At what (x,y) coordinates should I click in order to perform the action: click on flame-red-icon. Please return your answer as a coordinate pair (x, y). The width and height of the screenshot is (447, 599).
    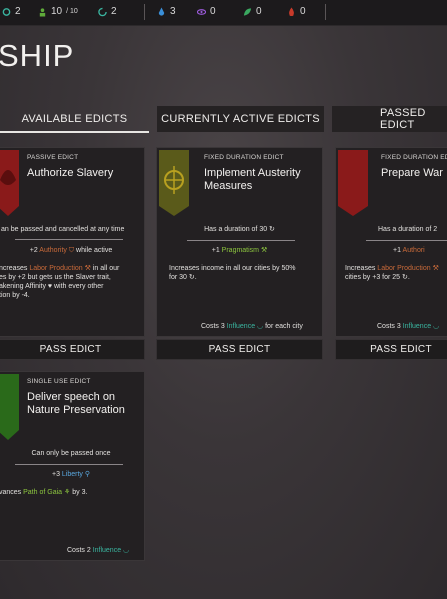
    Looking at the image, I should click on (291, 11).